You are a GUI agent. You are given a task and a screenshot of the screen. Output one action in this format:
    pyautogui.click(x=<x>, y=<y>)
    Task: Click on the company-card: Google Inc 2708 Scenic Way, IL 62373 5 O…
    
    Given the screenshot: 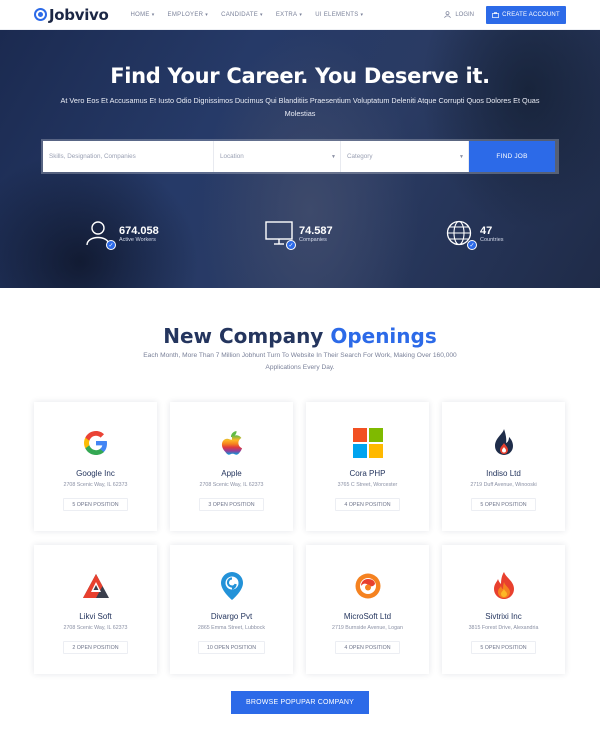 What is the action you would take?
    pyautogui.click(x=95, y=466)
    